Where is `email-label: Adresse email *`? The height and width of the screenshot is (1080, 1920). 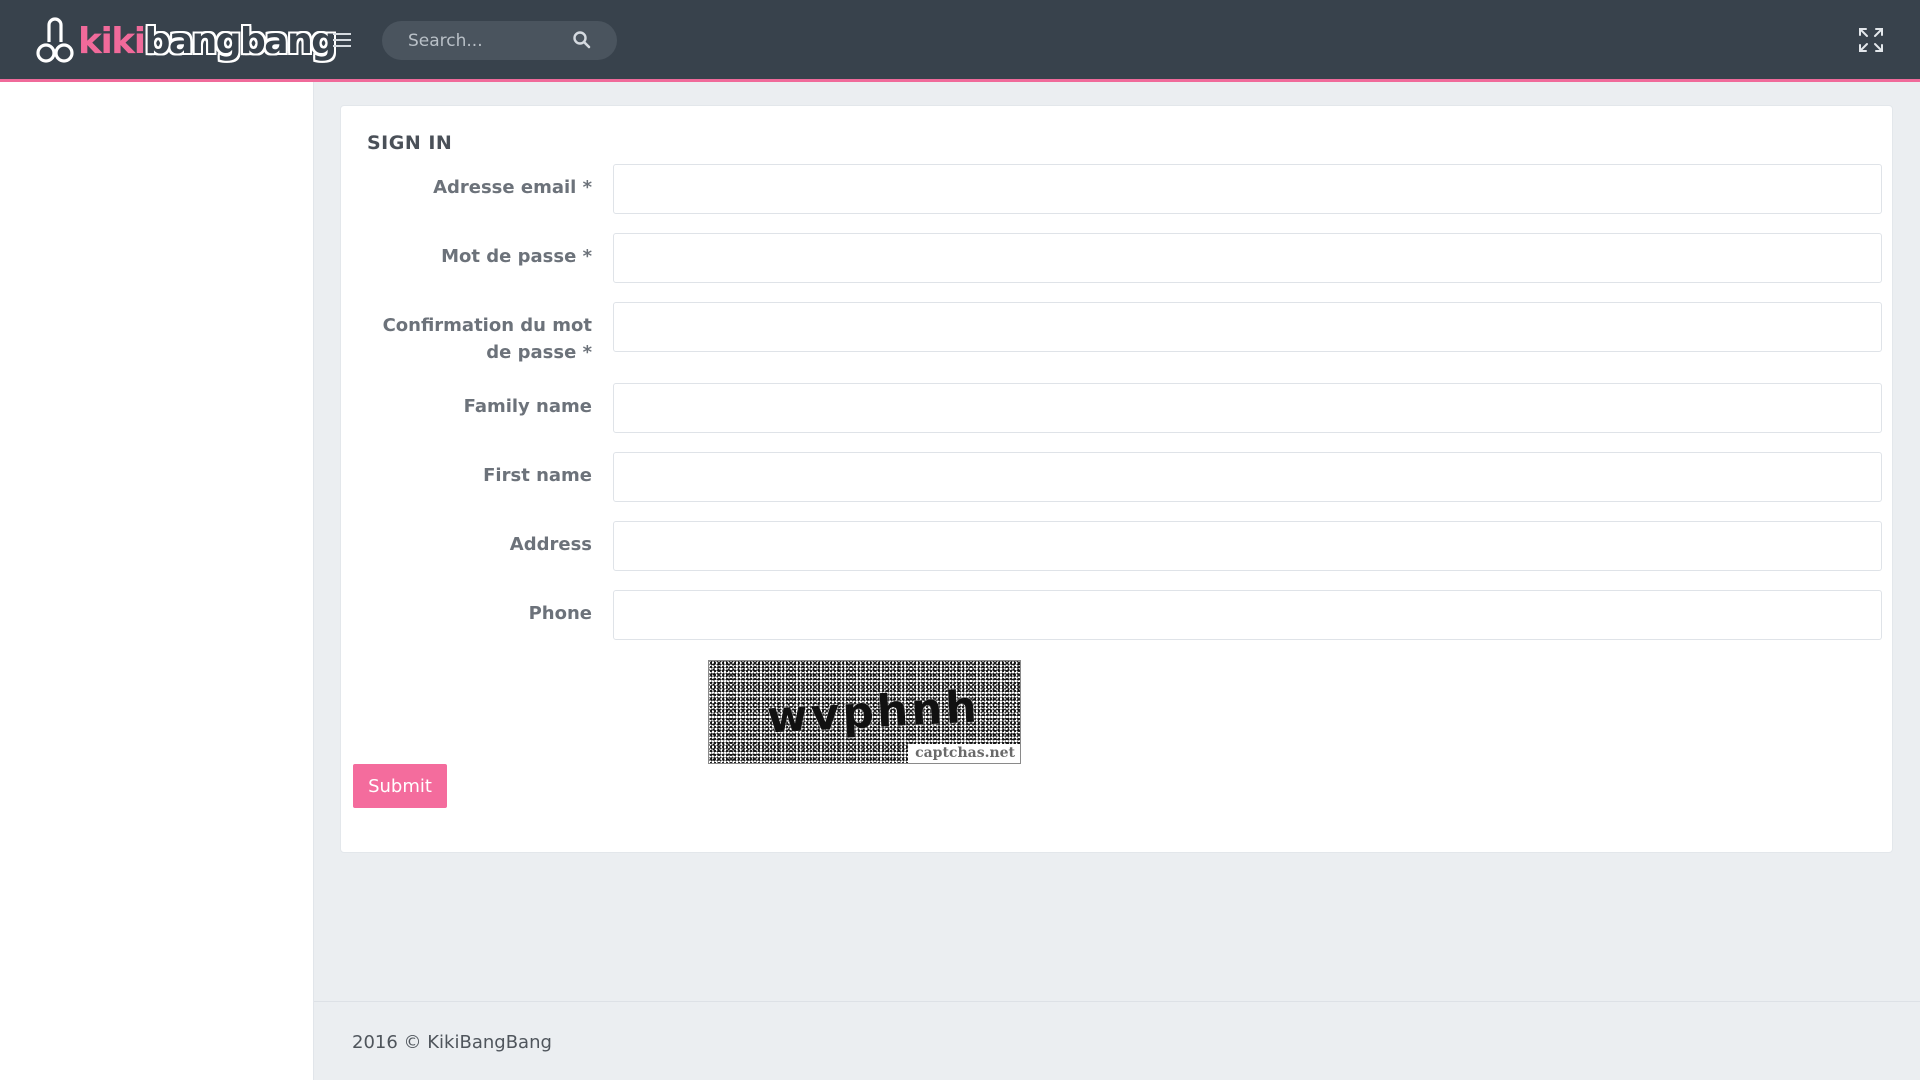 email-label: Adresse email * is located at coordinates (512, 187).